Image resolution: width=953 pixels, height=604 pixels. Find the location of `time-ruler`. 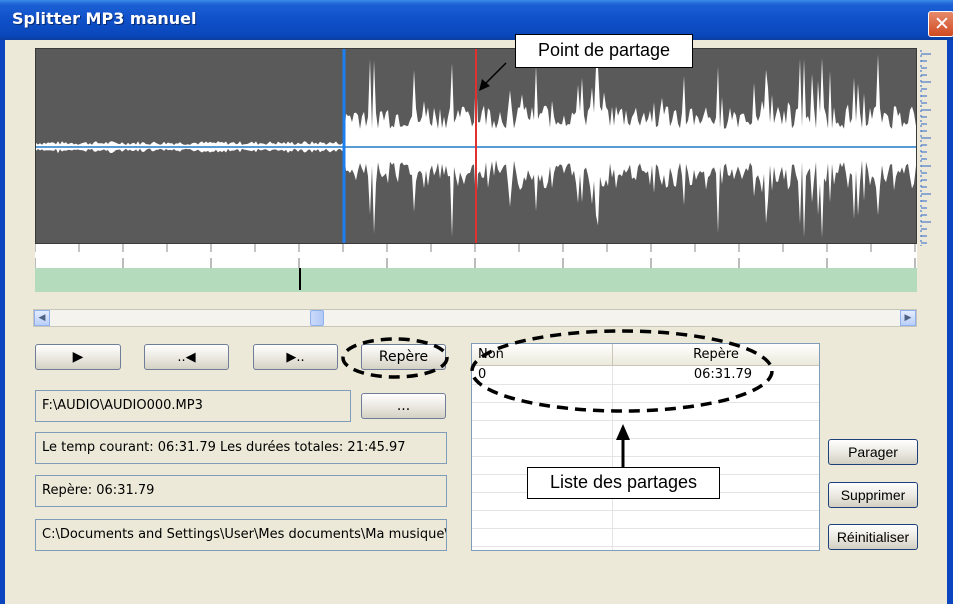

time-ruler is located at coordinates (476, 256).